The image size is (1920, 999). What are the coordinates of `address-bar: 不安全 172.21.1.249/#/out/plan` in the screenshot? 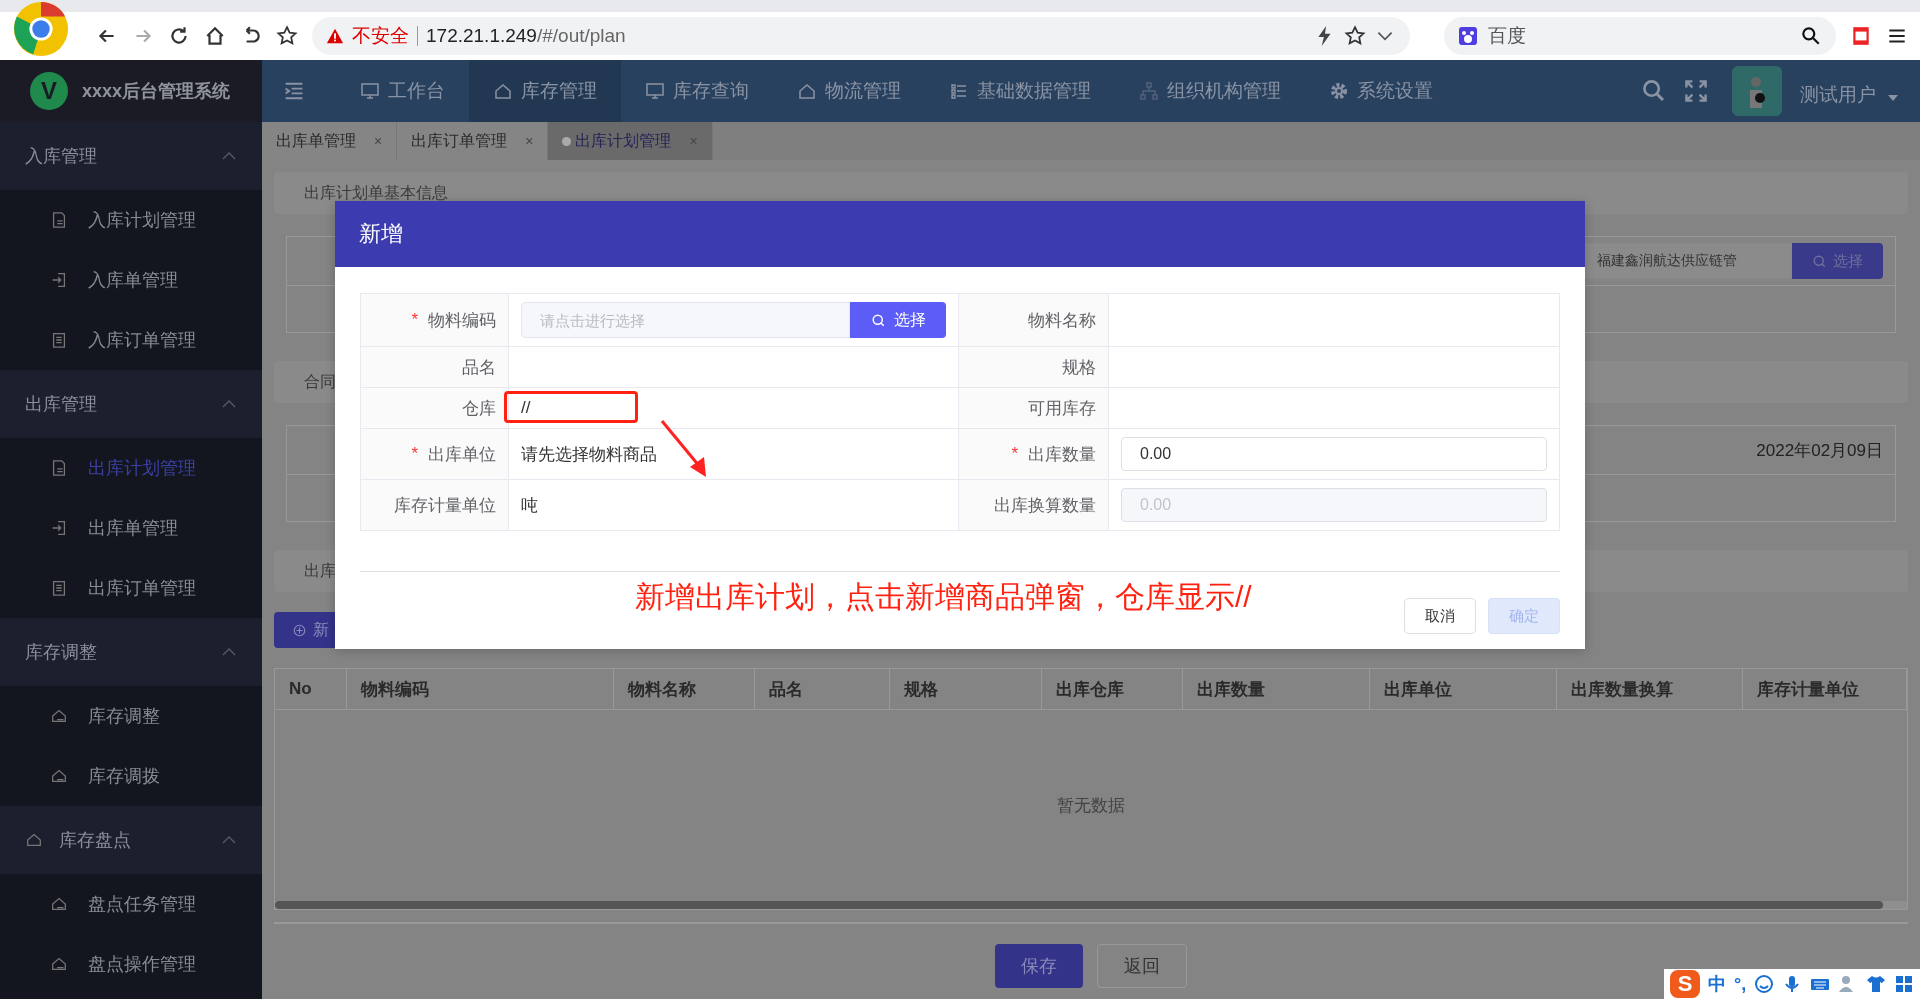 It's located at (861, 36).